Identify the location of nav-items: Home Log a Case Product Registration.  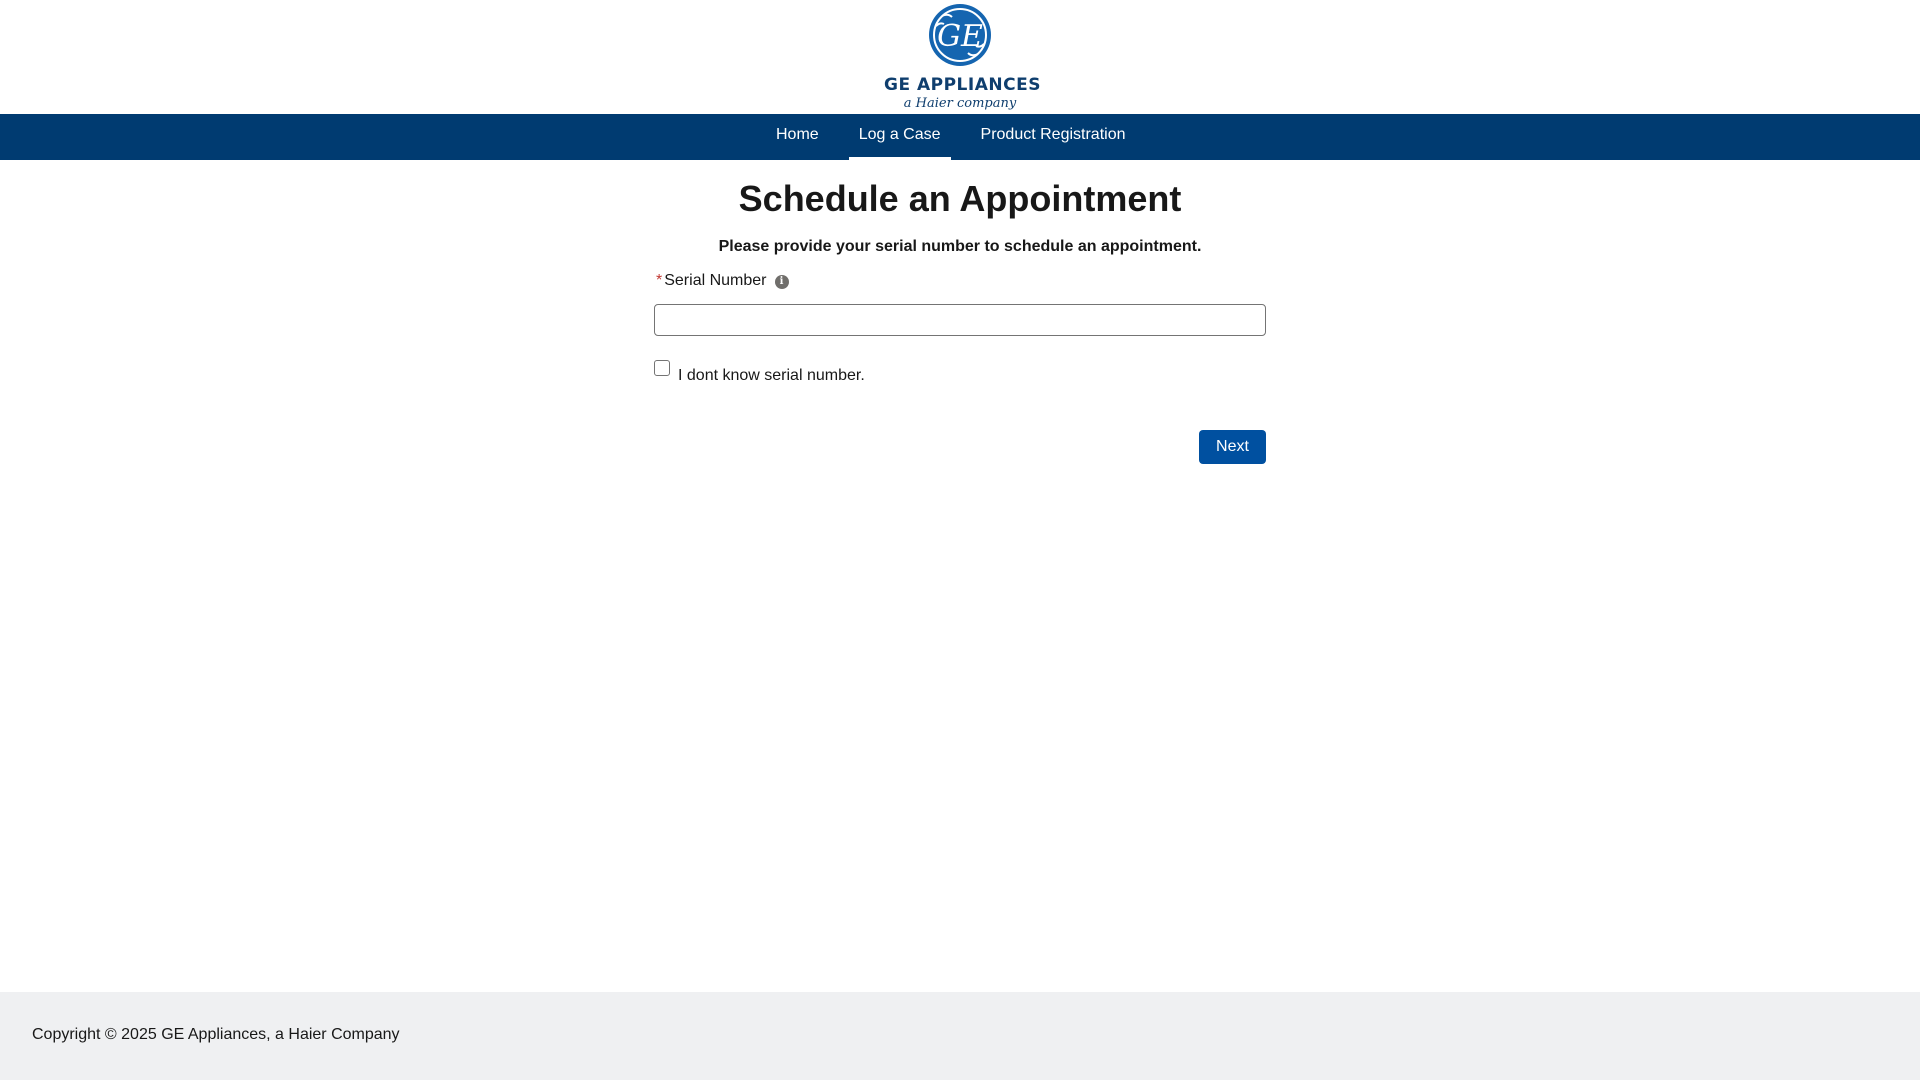
(961, 137).